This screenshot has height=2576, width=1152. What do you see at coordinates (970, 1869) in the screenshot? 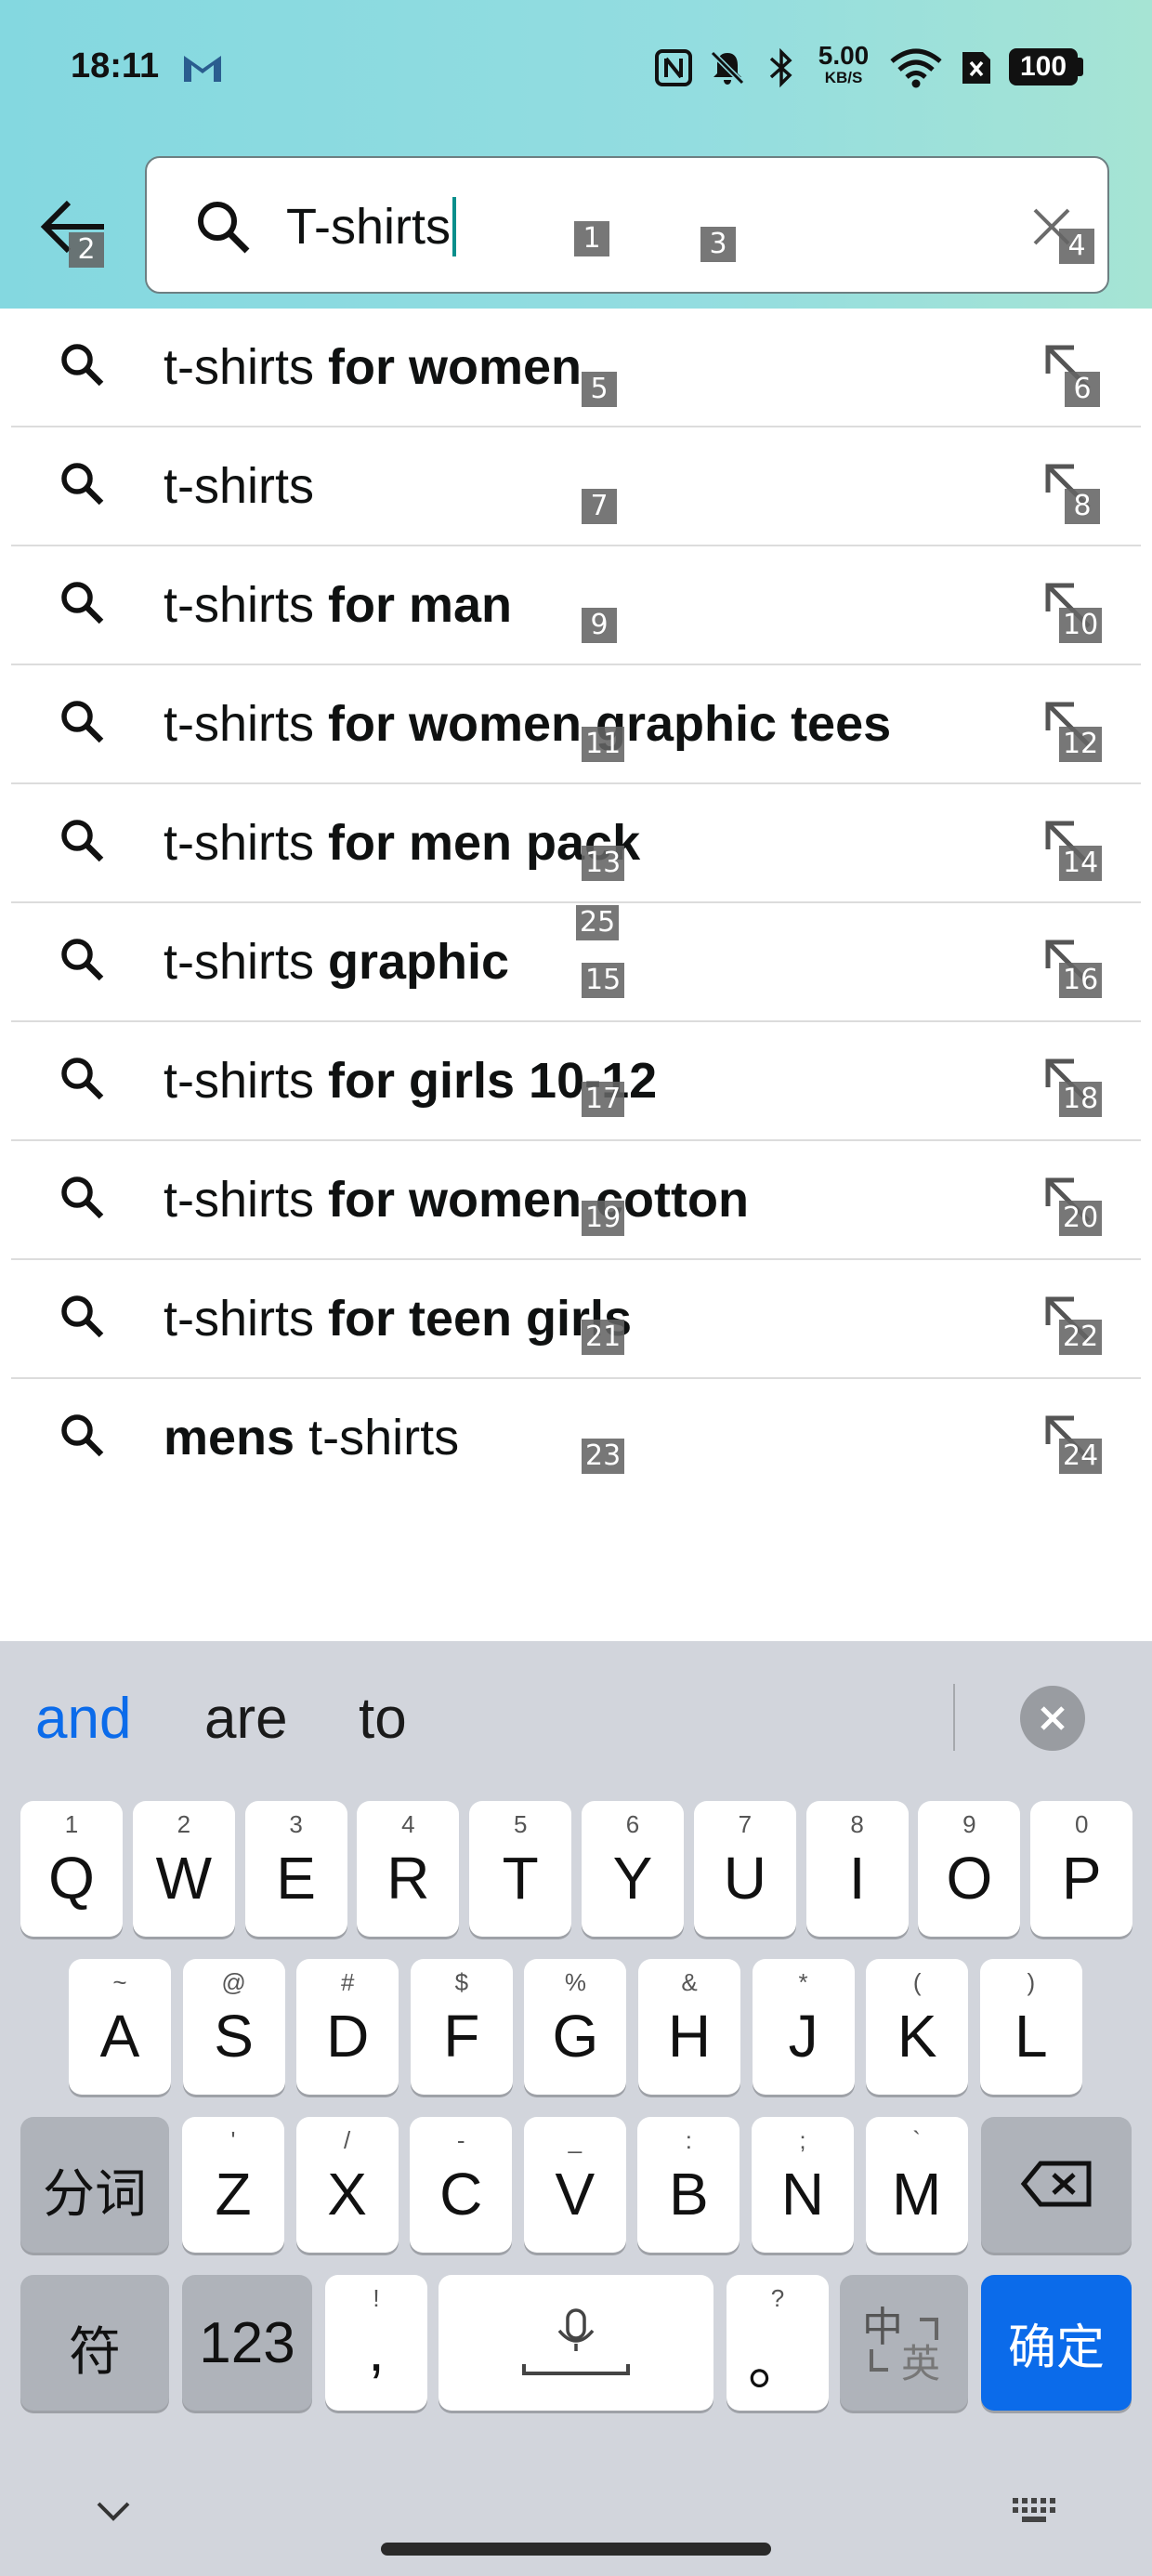
I see `key-o: 9O` at bounding box center [970, 1869].